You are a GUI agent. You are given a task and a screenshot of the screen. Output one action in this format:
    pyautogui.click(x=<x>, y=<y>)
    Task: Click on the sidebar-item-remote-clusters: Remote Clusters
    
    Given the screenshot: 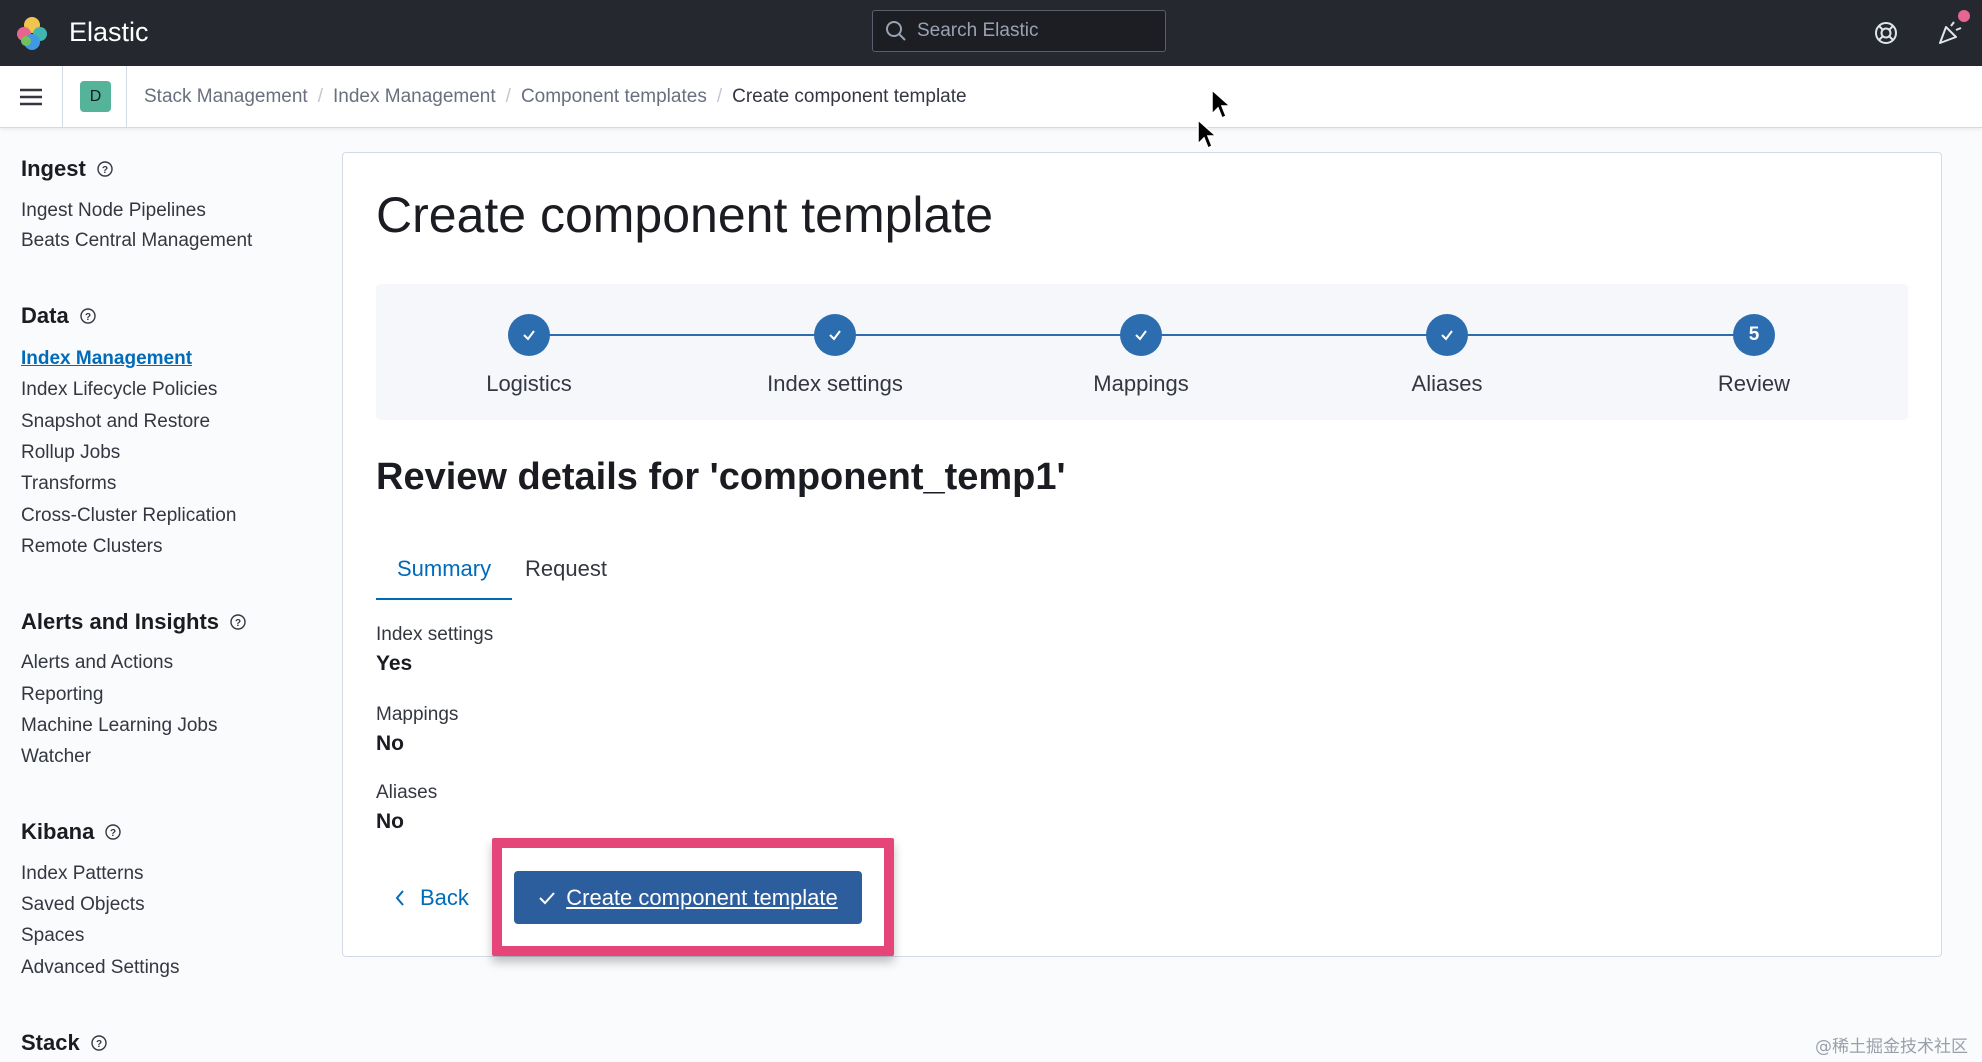 What is the action you would take?
    pyautogui.click(x=92, y=547)
    